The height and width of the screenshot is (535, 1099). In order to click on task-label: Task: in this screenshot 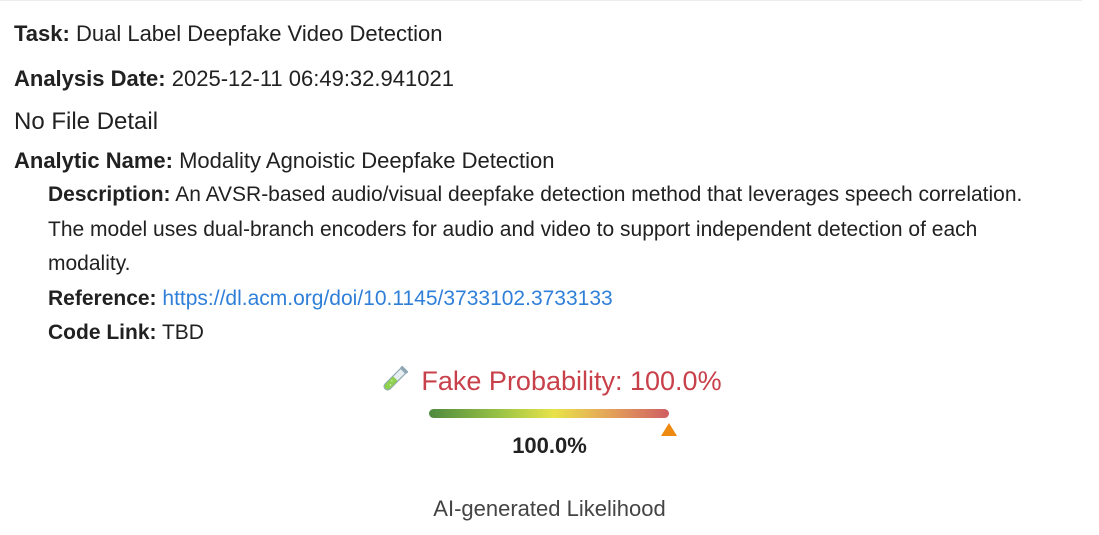, I will do `click(42, 33)`.